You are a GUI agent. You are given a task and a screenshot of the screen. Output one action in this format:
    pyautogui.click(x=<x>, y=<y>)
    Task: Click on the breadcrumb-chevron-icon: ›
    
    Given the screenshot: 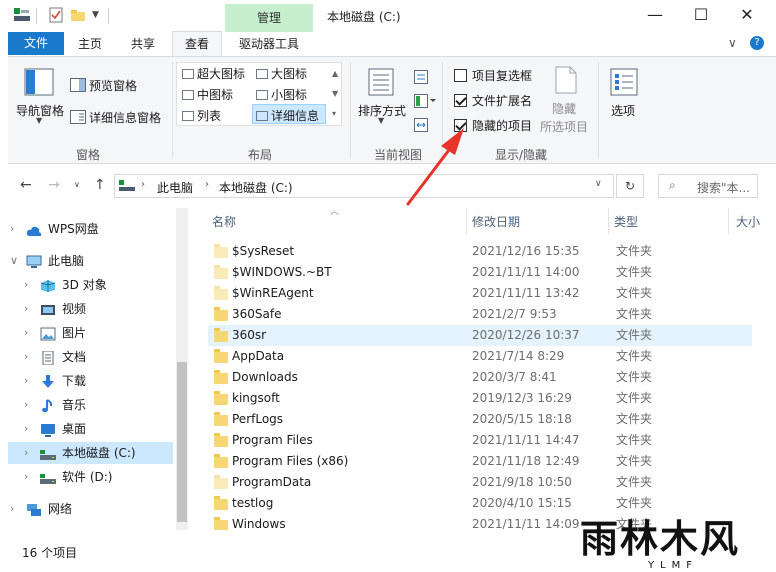 What is the action you would take?
    pyautogui.click(x=143, y=184)
    